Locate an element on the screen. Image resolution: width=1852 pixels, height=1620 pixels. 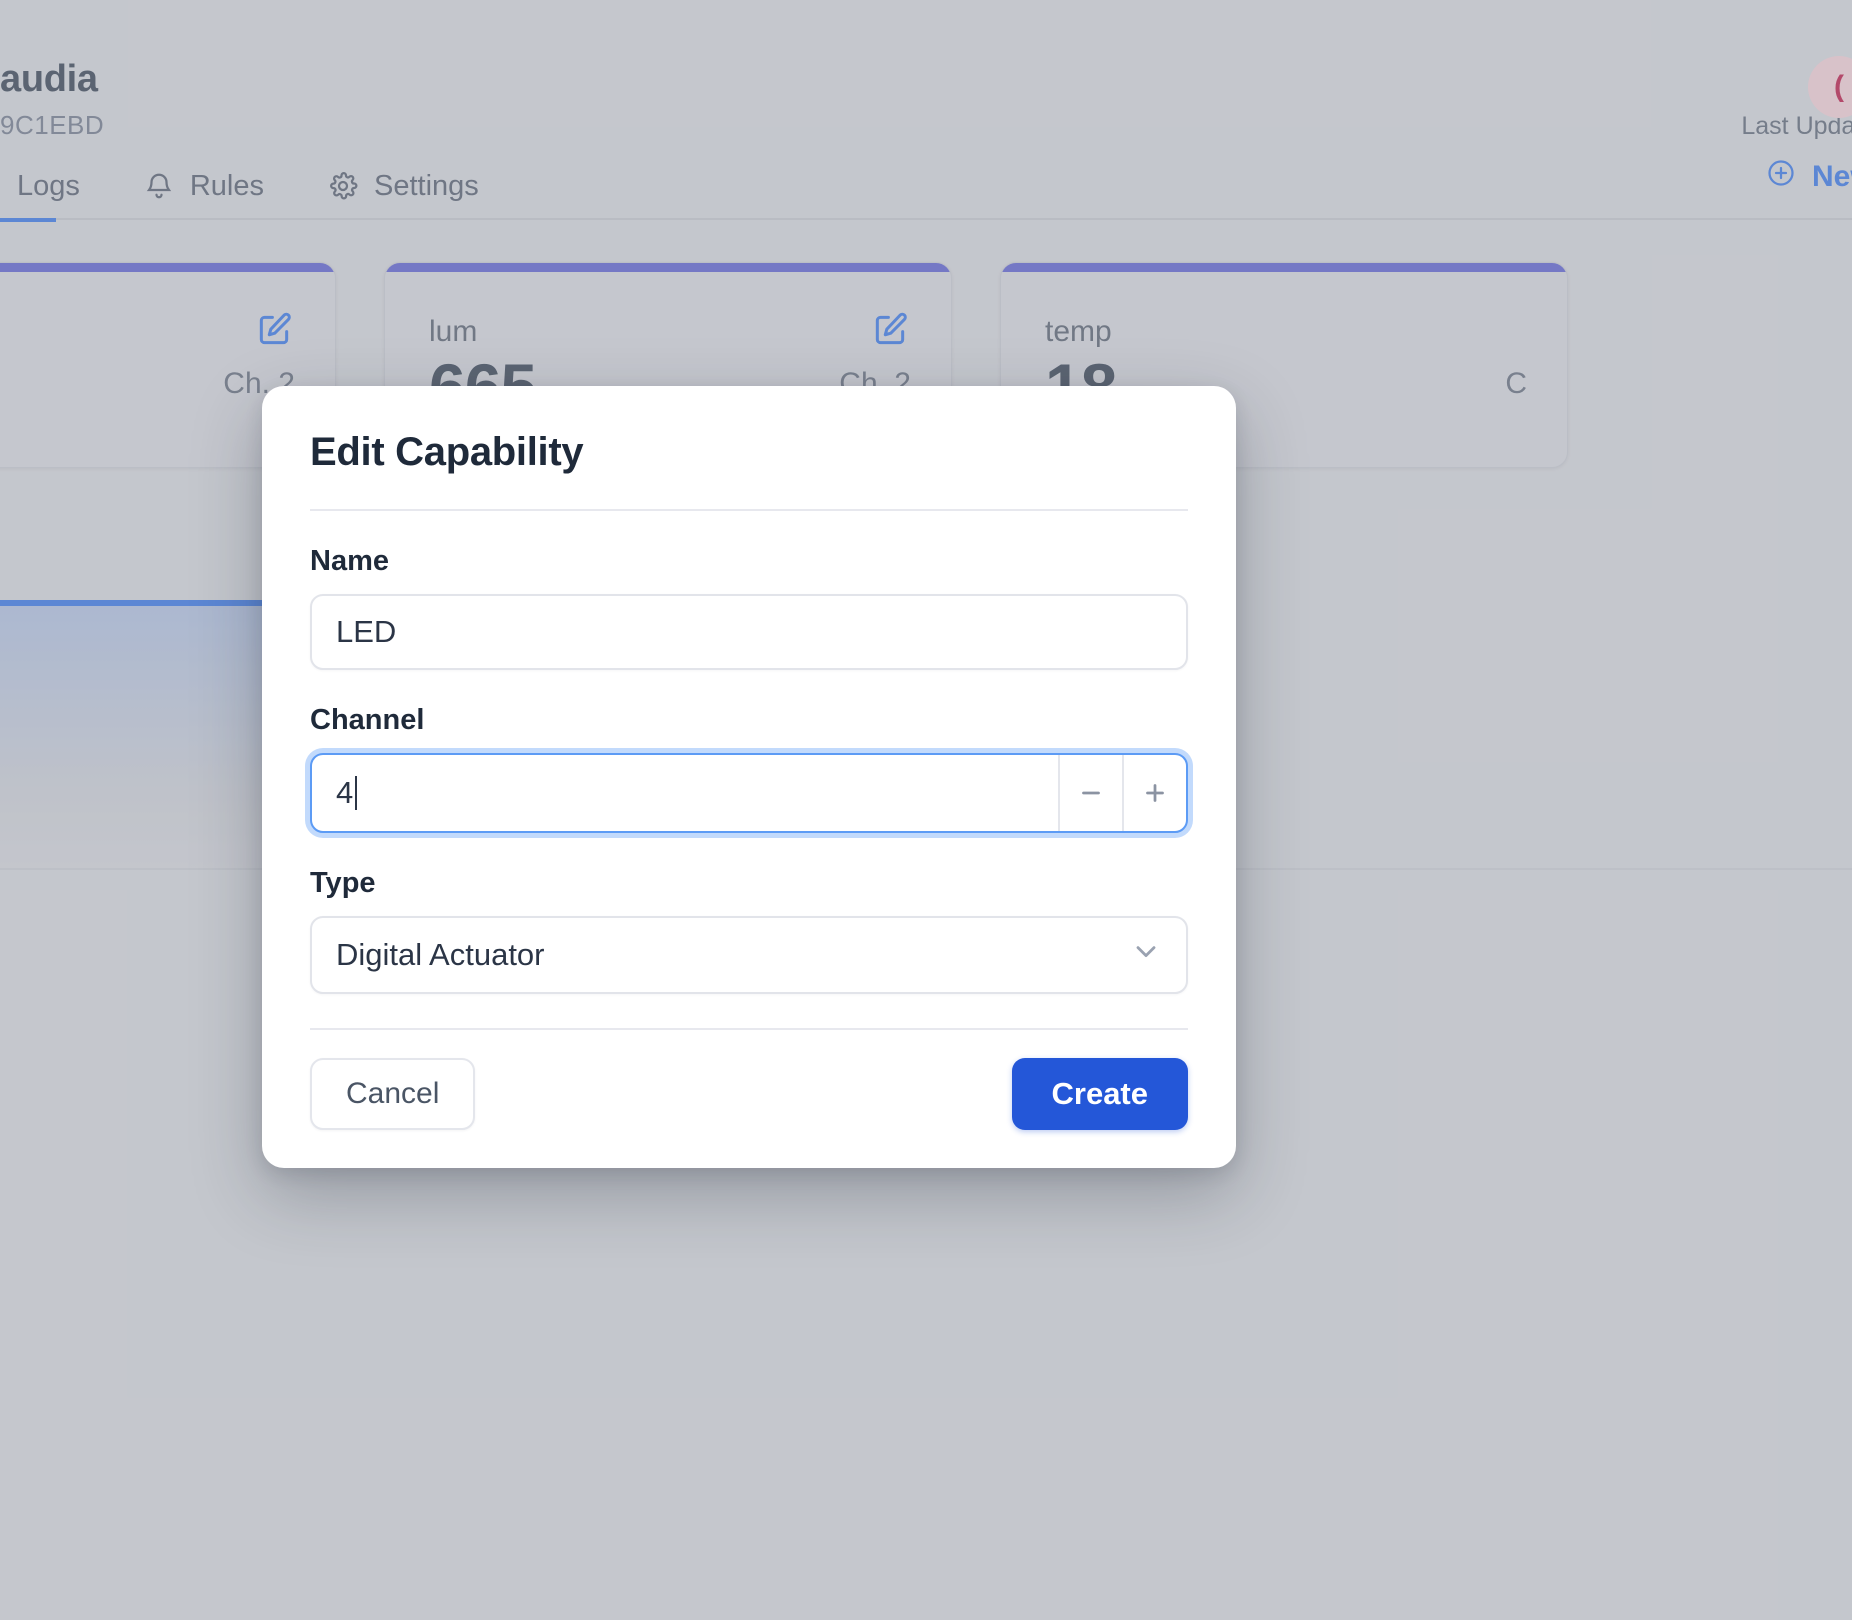
channel-label: Channel is located at coordinates (367, 720).